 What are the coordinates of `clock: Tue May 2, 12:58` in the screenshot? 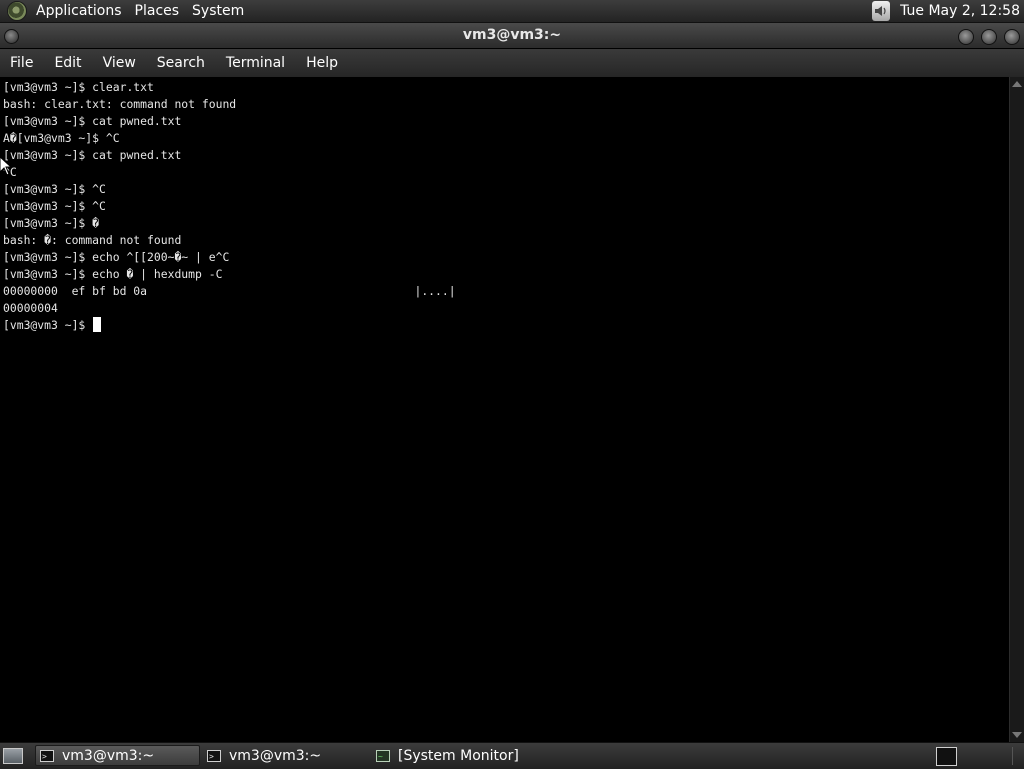 It's located at (962, 11).